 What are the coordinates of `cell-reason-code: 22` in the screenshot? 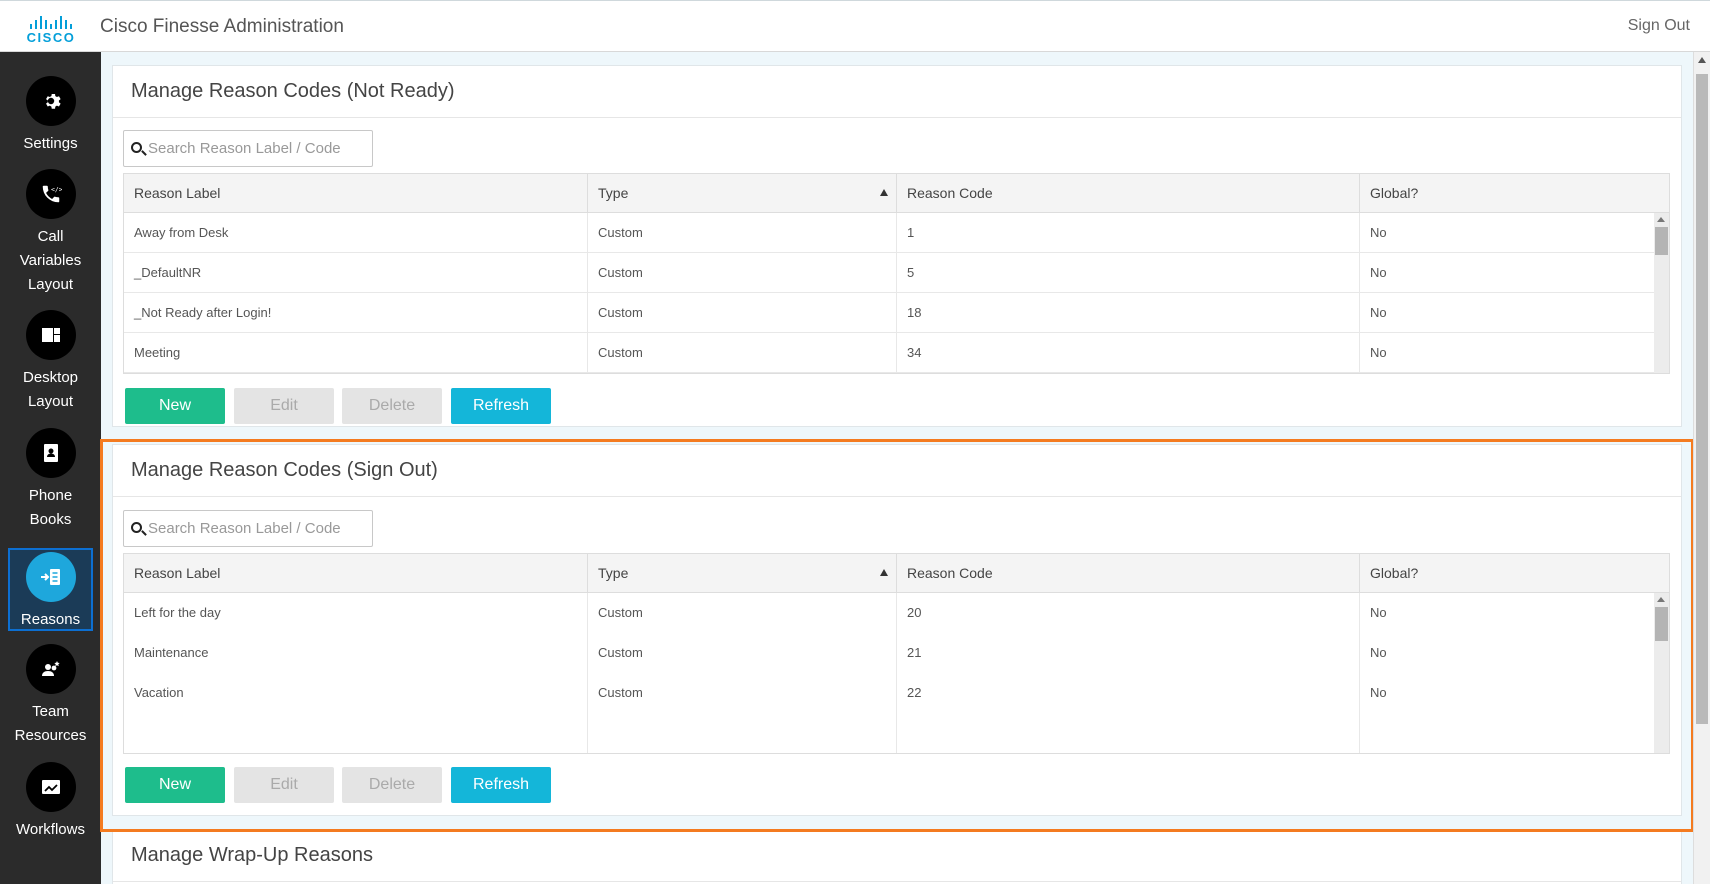 It's located at (1128, 693).